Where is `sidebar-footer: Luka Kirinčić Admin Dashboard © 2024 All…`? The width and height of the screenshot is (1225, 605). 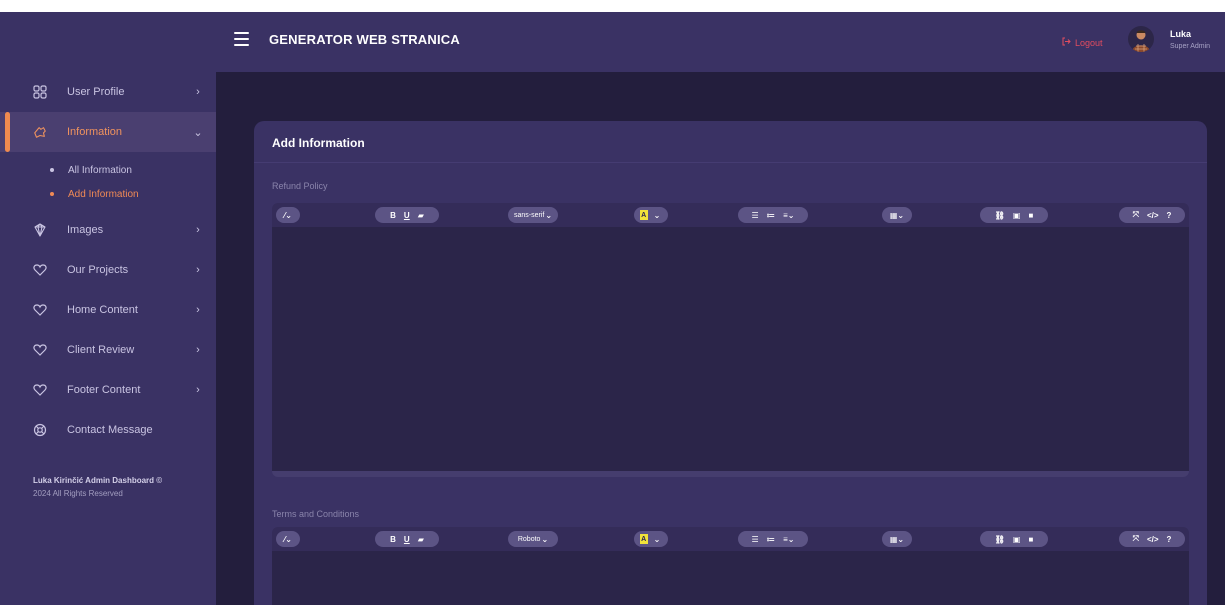
sidebar-footer: Luka Kirinčić Admin Dashboard © 2024 All… is located at coordinates (108, 475).